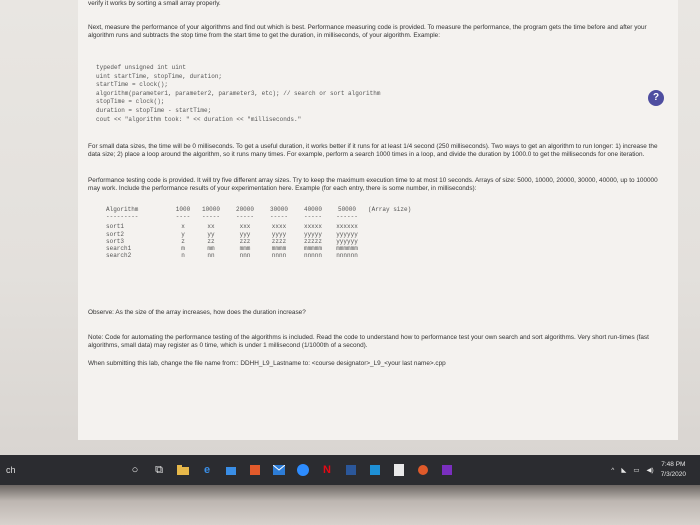  I want to click on table-cell: x, so click(183, 227).